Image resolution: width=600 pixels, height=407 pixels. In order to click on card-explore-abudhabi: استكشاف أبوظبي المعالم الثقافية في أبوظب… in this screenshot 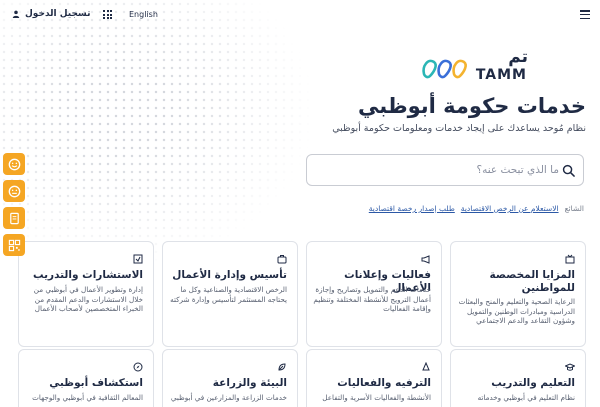, I will do `click(86, 378)`.